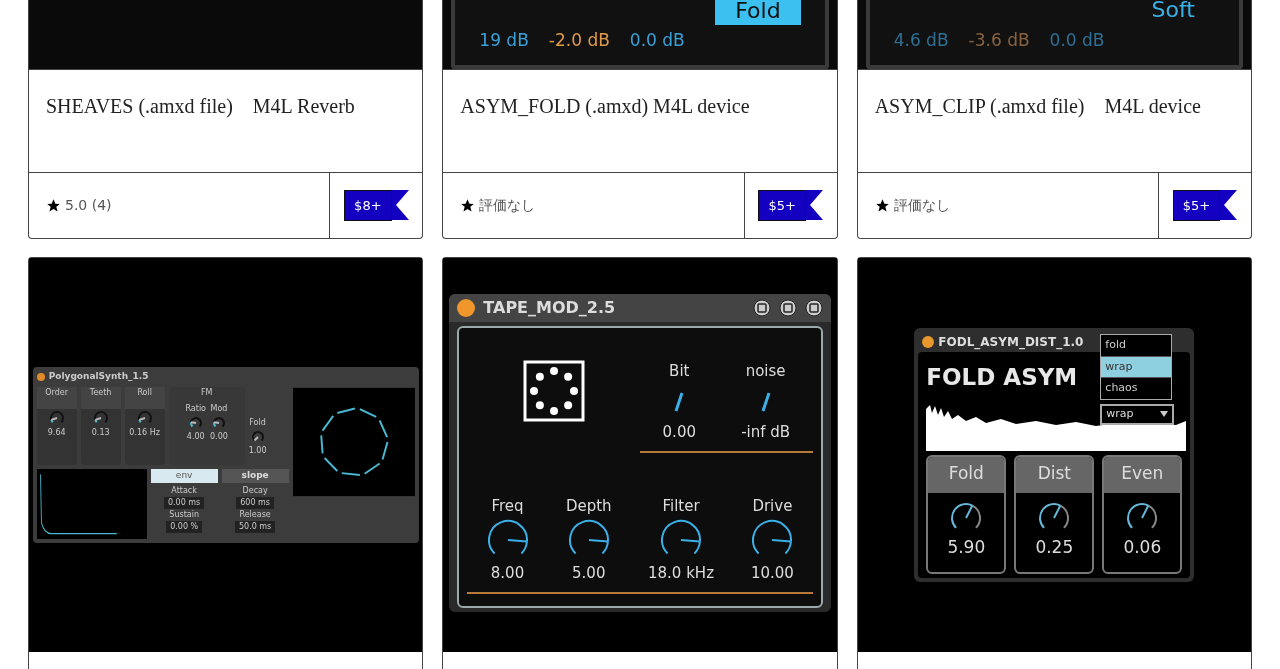  I want to click on knob-value: 0.06, so click(1142, 547).